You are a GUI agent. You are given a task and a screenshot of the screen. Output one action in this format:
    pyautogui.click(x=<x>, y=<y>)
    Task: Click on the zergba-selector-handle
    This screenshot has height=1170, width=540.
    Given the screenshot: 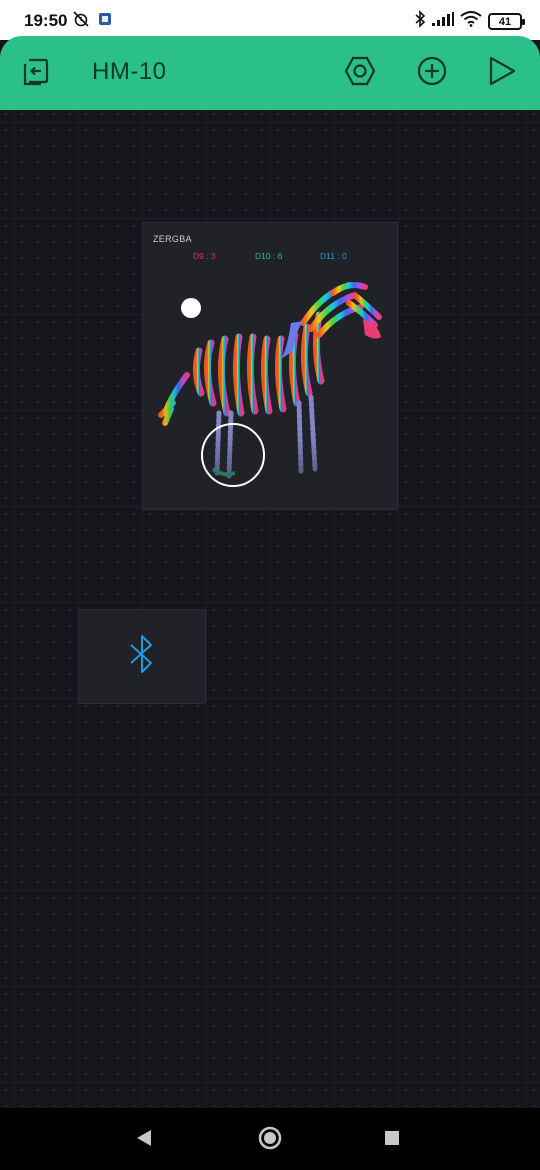 What is the action you would take?
    pyautogui.click(x=191, y=308)
    